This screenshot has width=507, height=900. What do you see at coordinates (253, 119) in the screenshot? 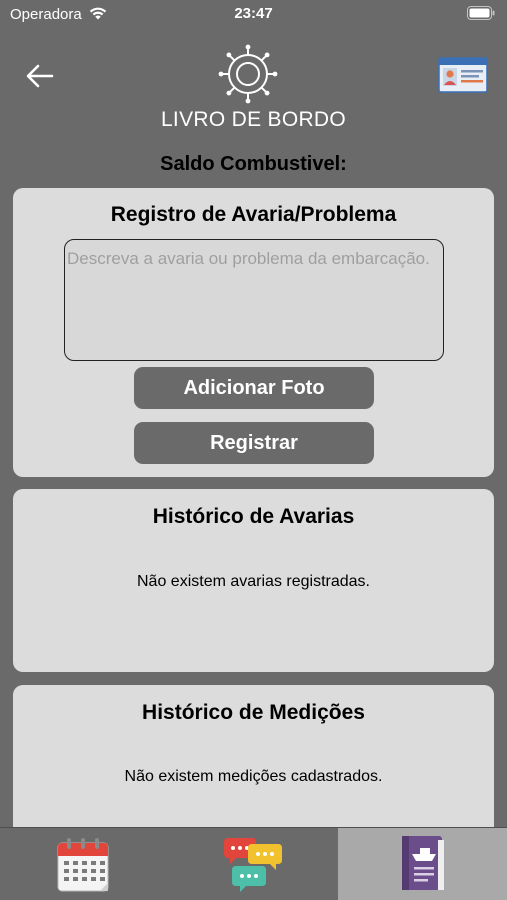
I see `page-title: LIVRO DE BORDO` at bounding box center [253, 119].